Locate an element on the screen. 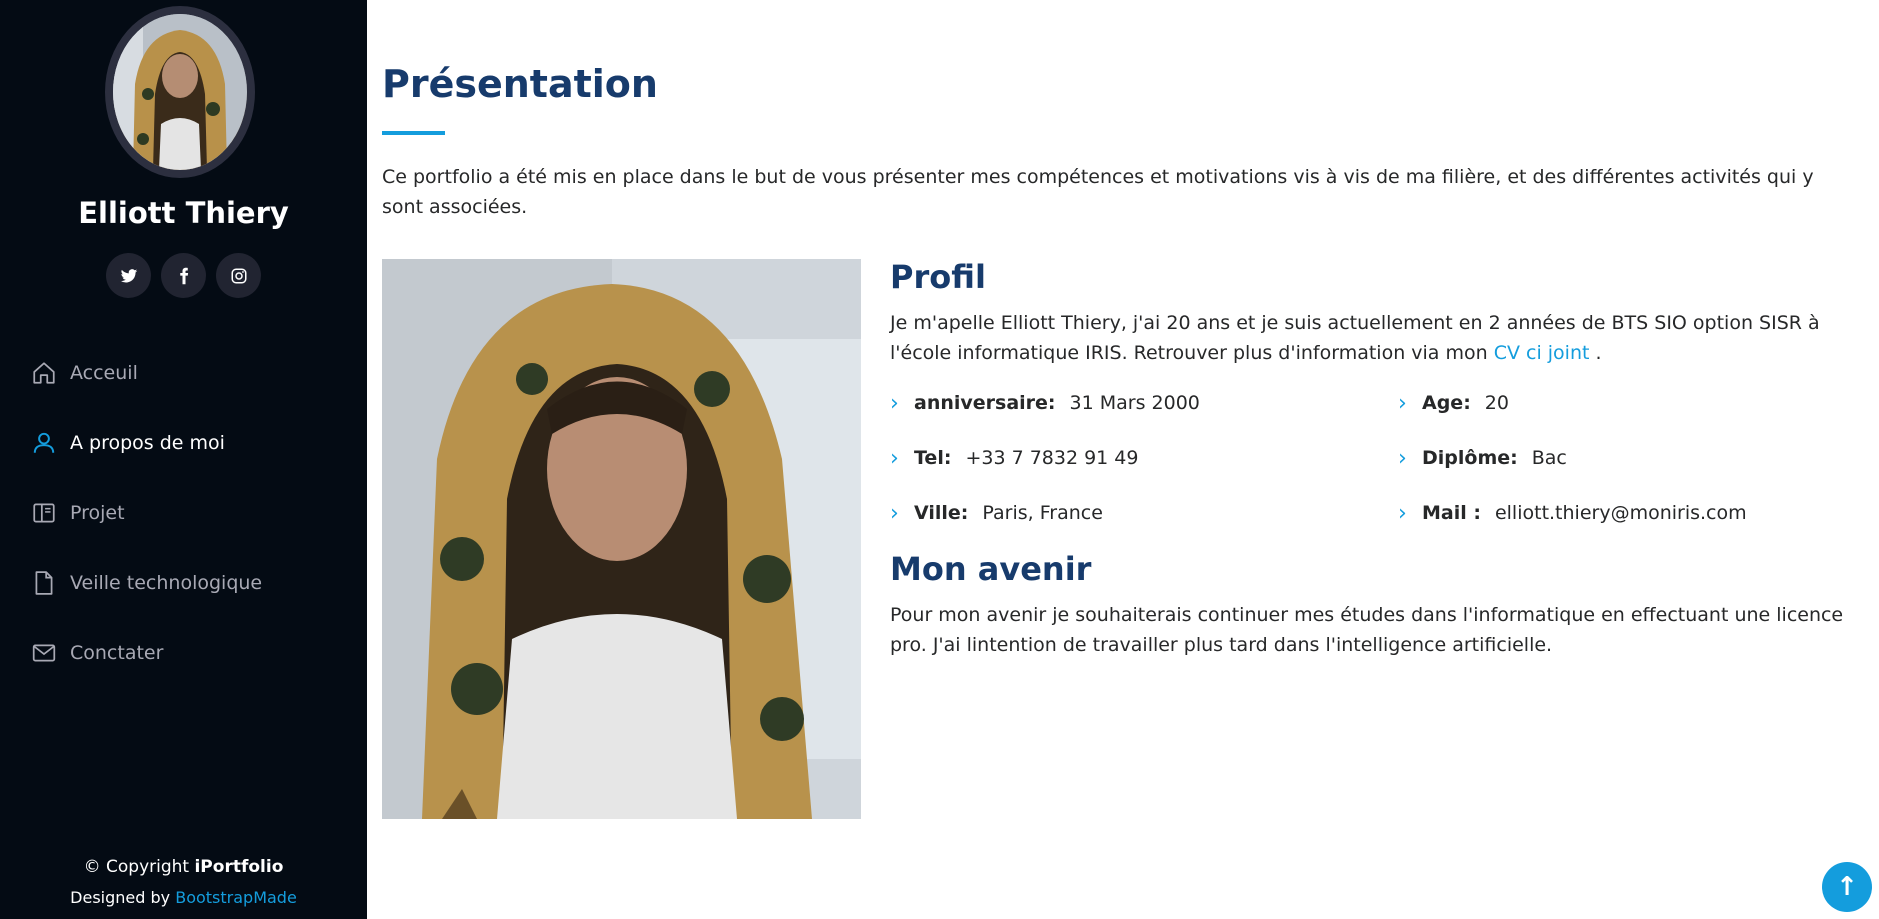 This screenshot has height=919, width=1879. info-value: Bac is located at coordinates (1549, 458).